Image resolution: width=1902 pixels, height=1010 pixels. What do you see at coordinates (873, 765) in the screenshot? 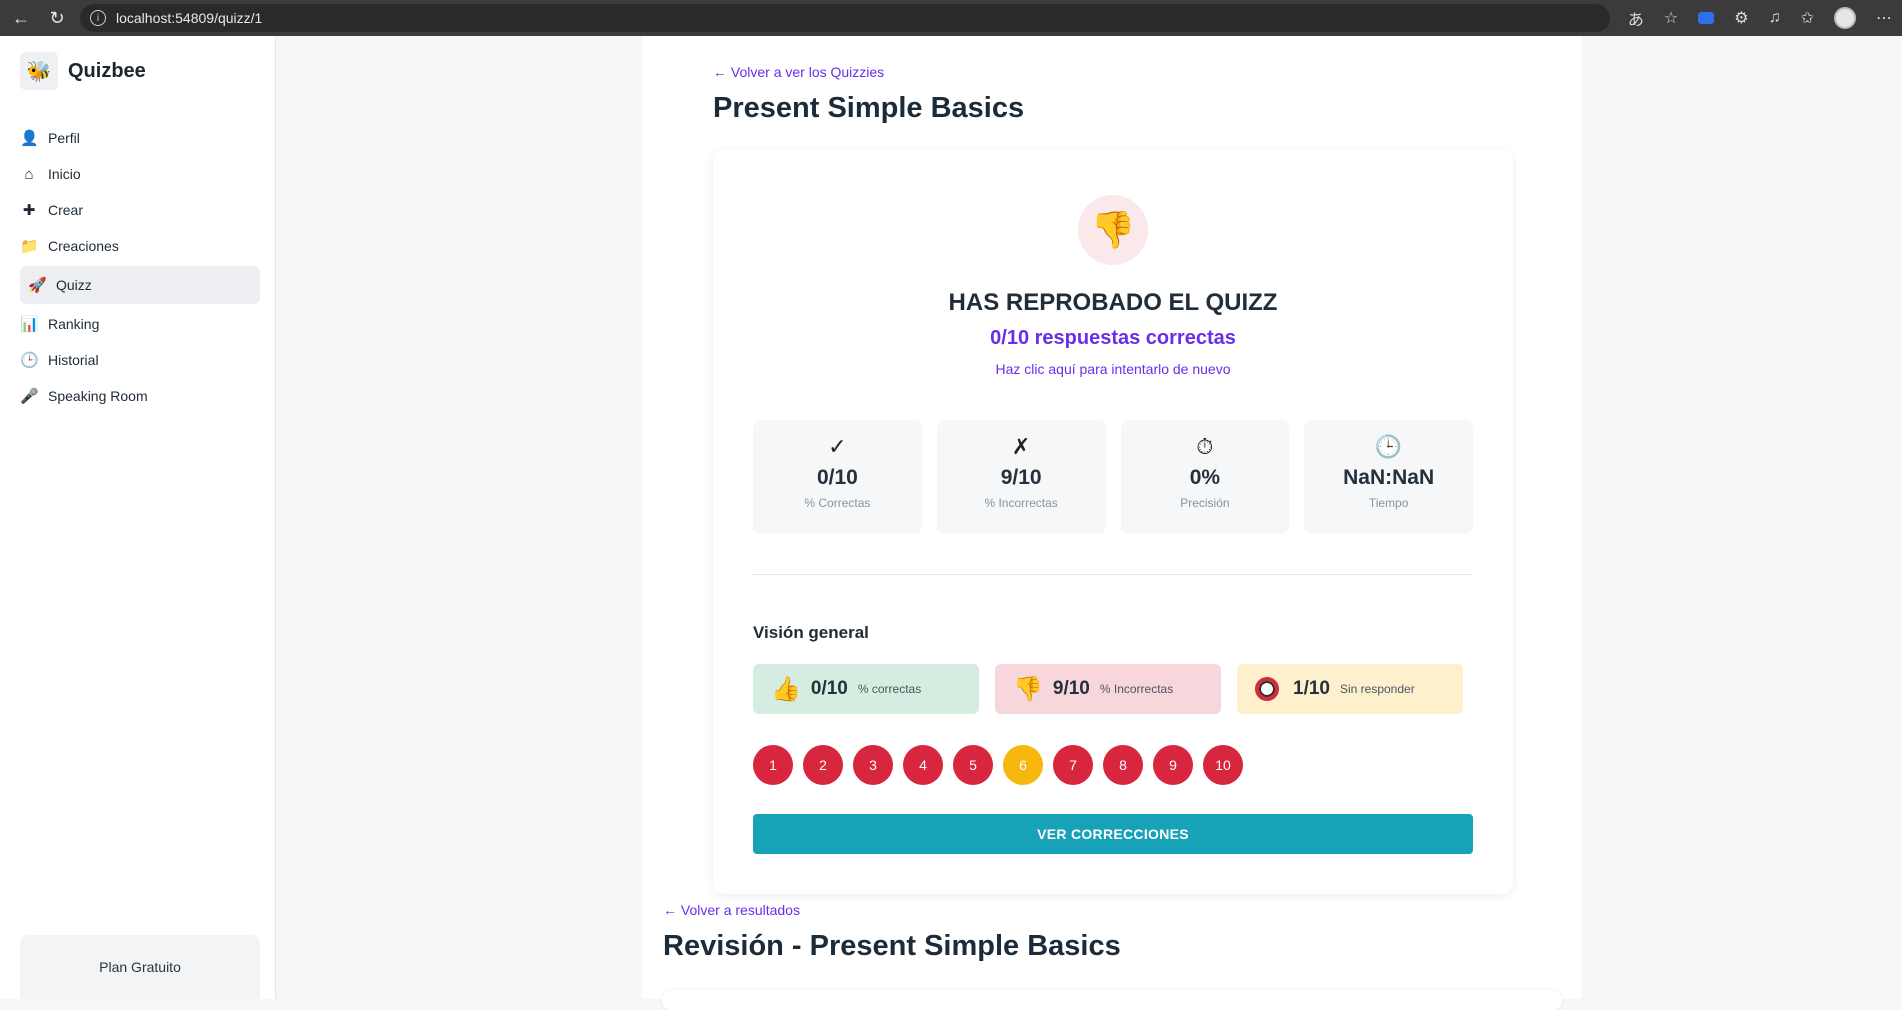
I see `question-bubble: 3` at bounding box center [873, 765].